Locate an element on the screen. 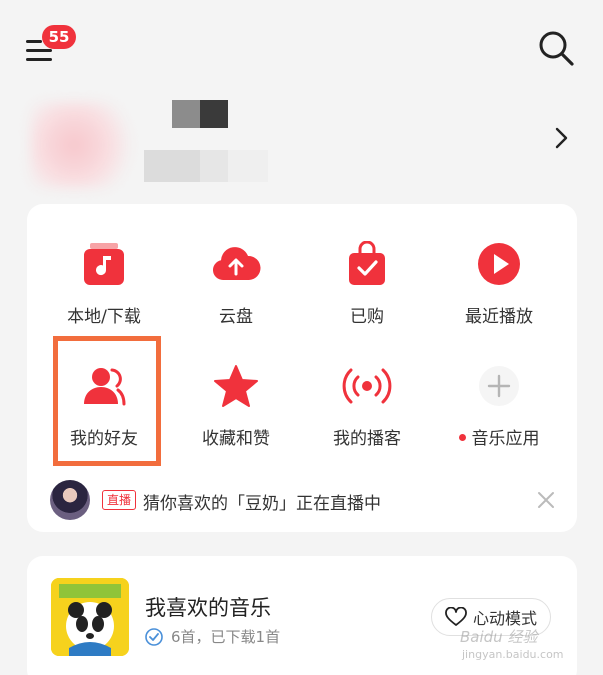  close-icon is located at coordinates (546, 500).